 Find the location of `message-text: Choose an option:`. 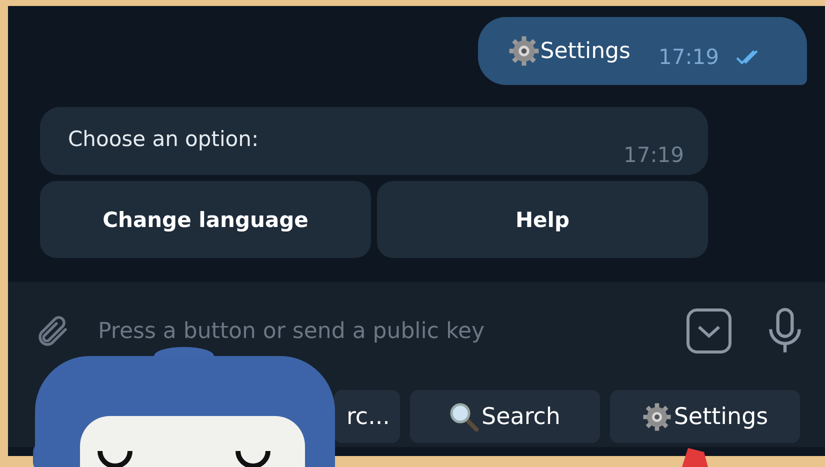

message-text: Choose an option: is located at coordinates (163, 140).